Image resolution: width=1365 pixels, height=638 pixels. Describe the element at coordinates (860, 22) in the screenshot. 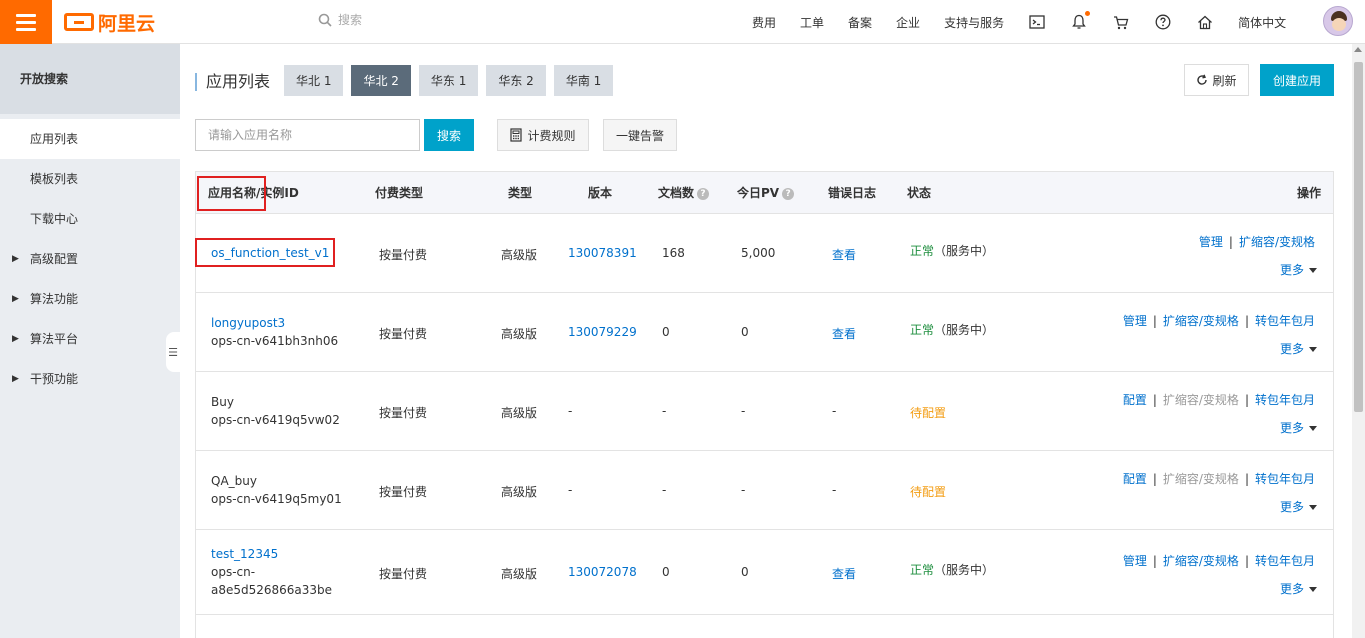

I see `nav-icp: 备案` at that location.